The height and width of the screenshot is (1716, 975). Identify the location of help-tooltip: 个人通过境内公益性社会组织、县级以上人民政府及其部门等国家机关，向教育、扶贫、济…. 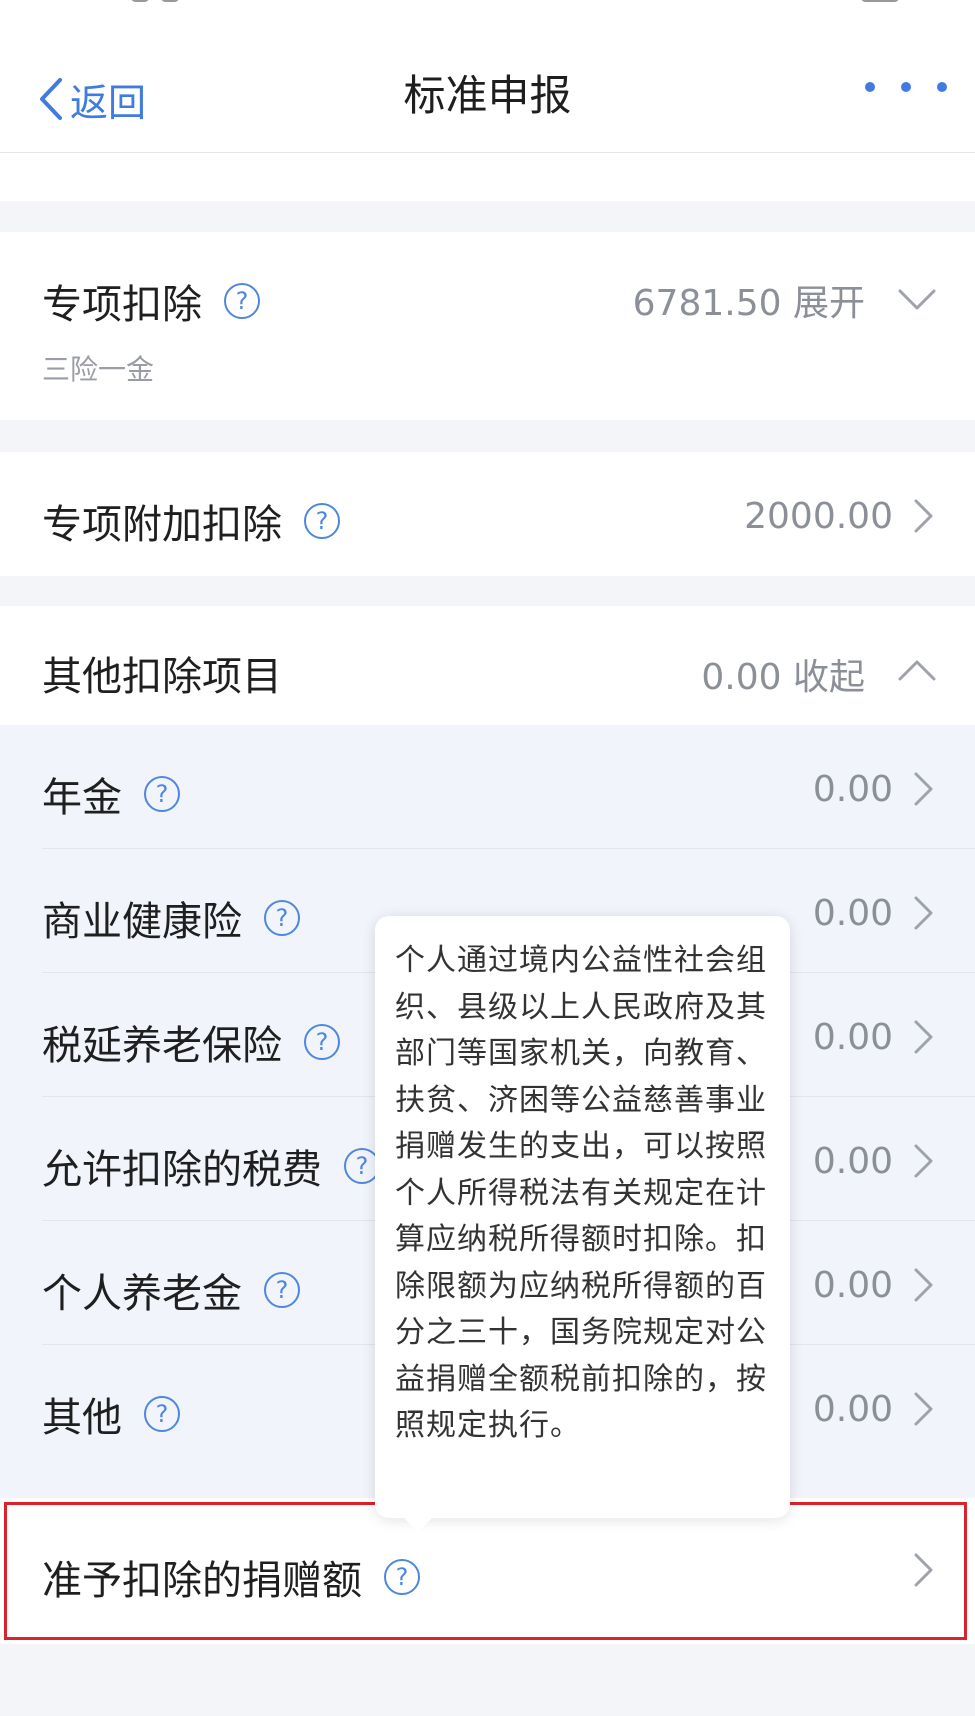
(582, 1217).